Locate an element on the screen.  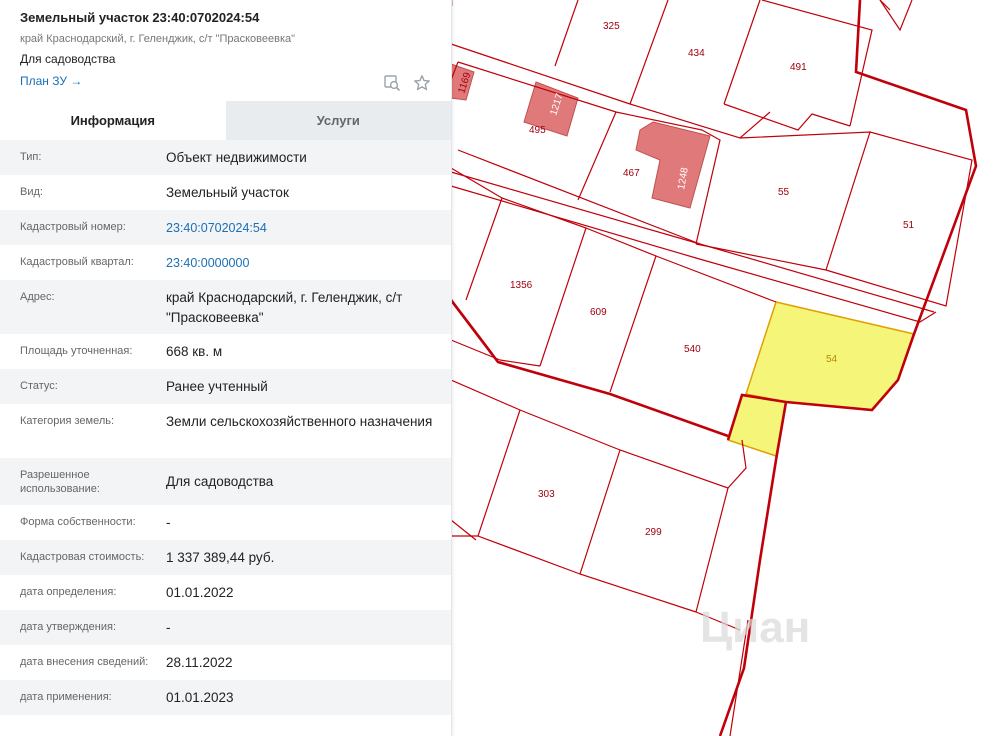
row-label: Статус: is located at coordinates (39, 386).